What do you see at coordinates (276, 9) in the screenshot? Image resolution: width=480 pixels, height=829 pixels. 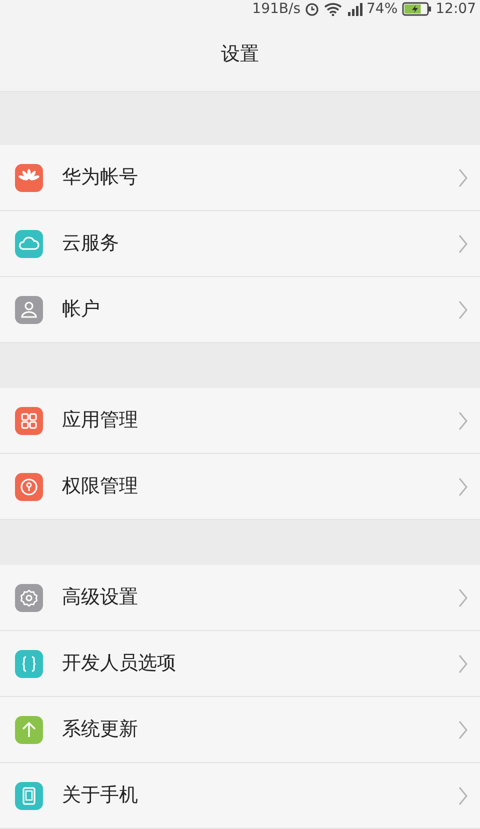 I see `network-speed: 191B/s` at bounding box center [276, 9].